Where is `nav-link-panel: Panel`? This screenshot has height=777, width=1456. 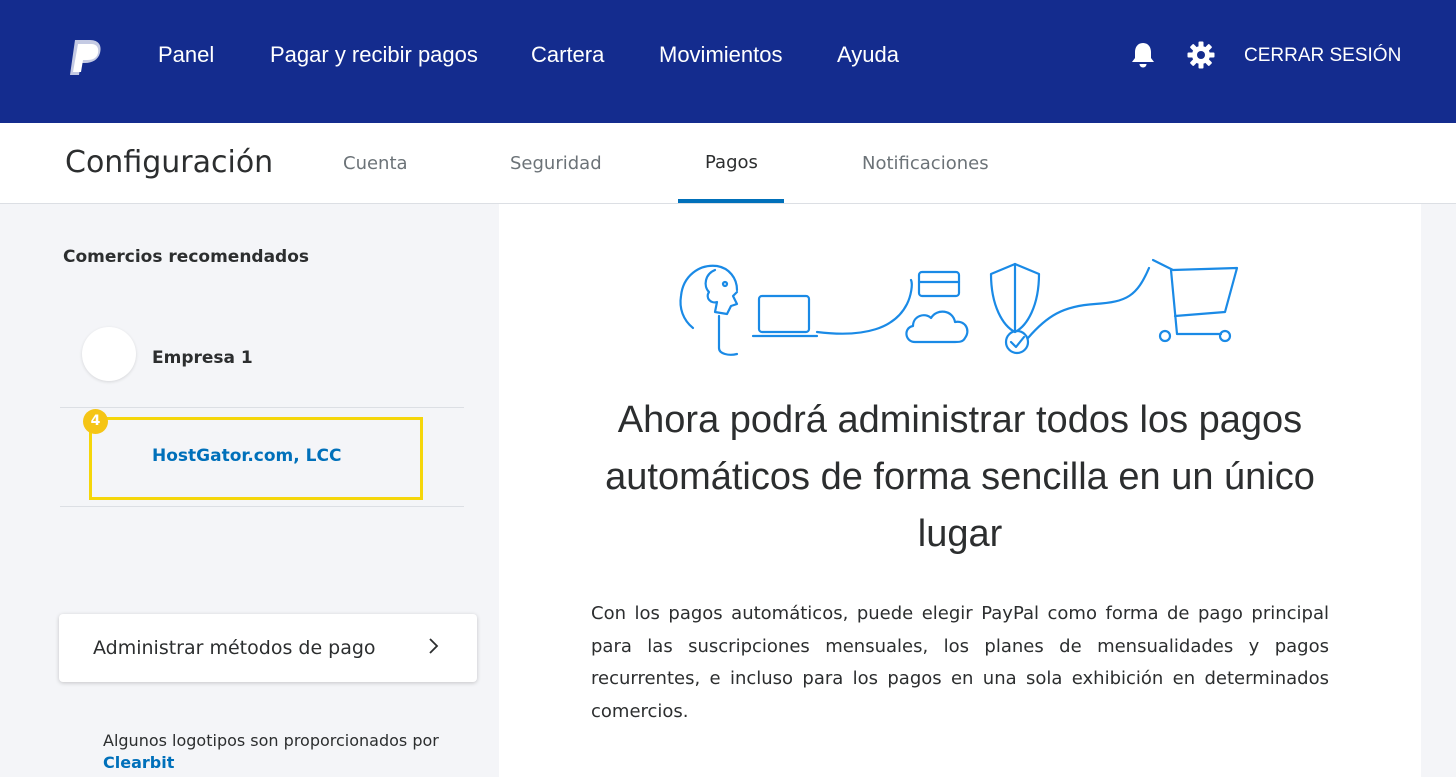
nav-link-panel: Panel is located at coordinates (186, 55).